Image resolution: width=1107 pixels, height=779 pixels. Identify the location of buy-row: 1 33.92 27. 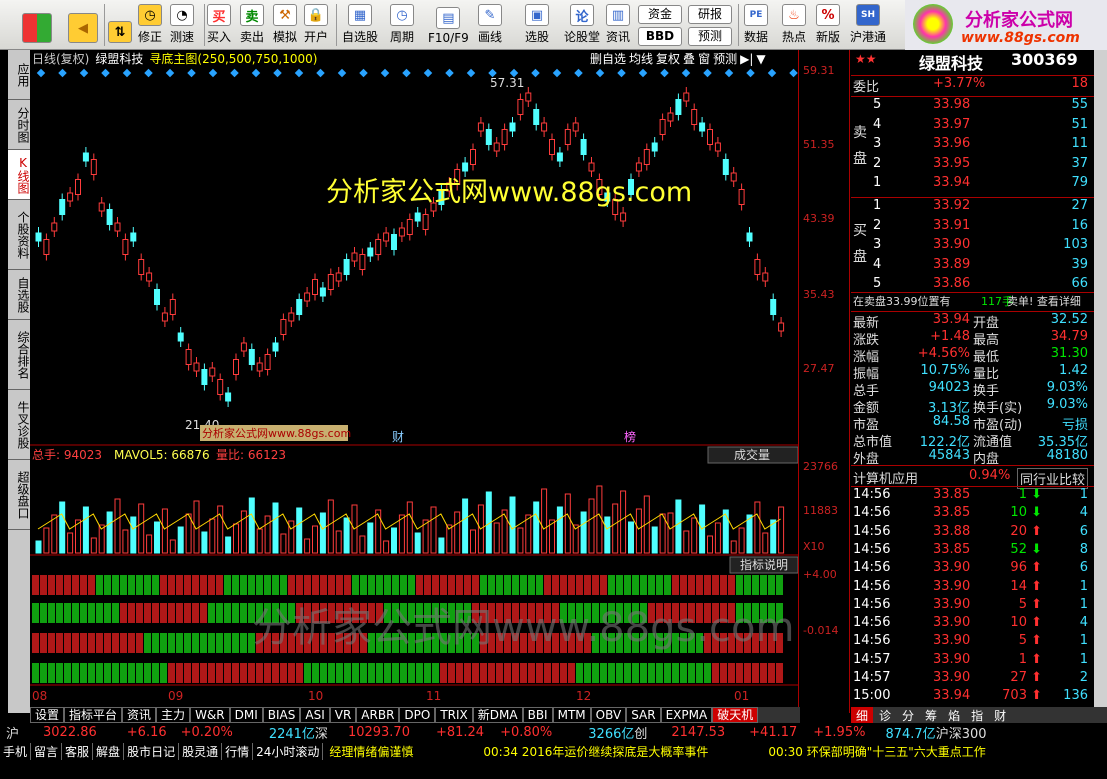
(972, 207).